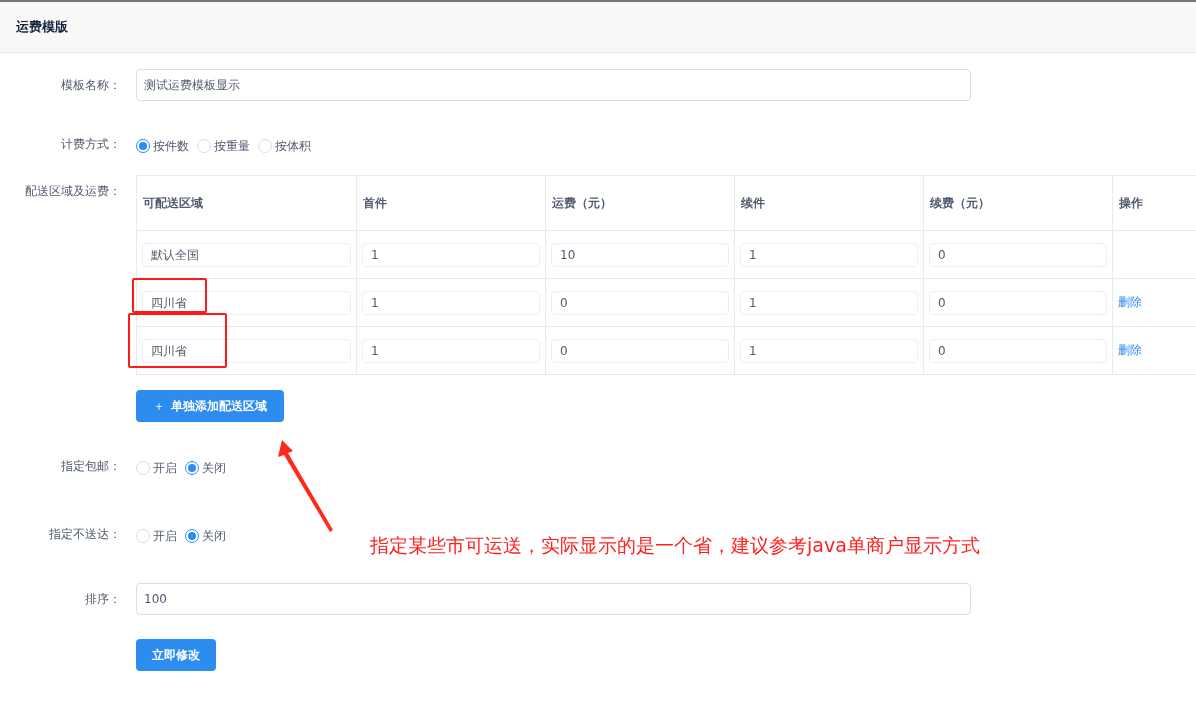 The width and height of the screenshot is (1196, 719). I want to click on radio-label: 按体积, so click(293, 146).